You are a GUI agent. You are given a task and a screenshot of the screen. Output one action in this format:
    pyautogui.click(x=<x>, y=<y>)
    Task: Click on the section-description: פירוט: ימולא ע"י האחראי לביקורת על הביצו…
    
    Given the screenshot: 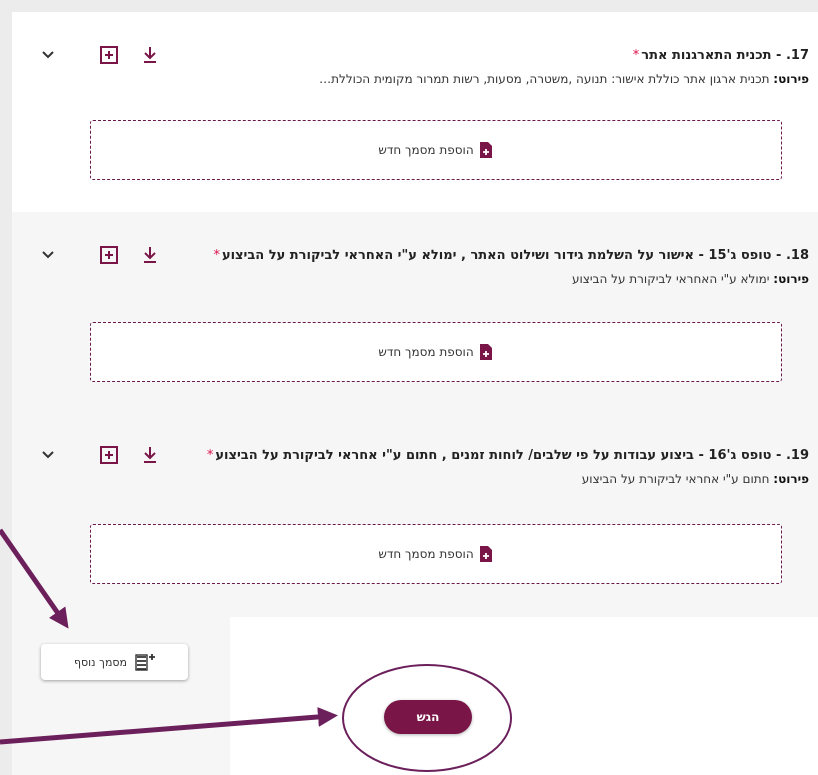 What is the action you would take?
    pyautogui.click(x=690, y=279)
    